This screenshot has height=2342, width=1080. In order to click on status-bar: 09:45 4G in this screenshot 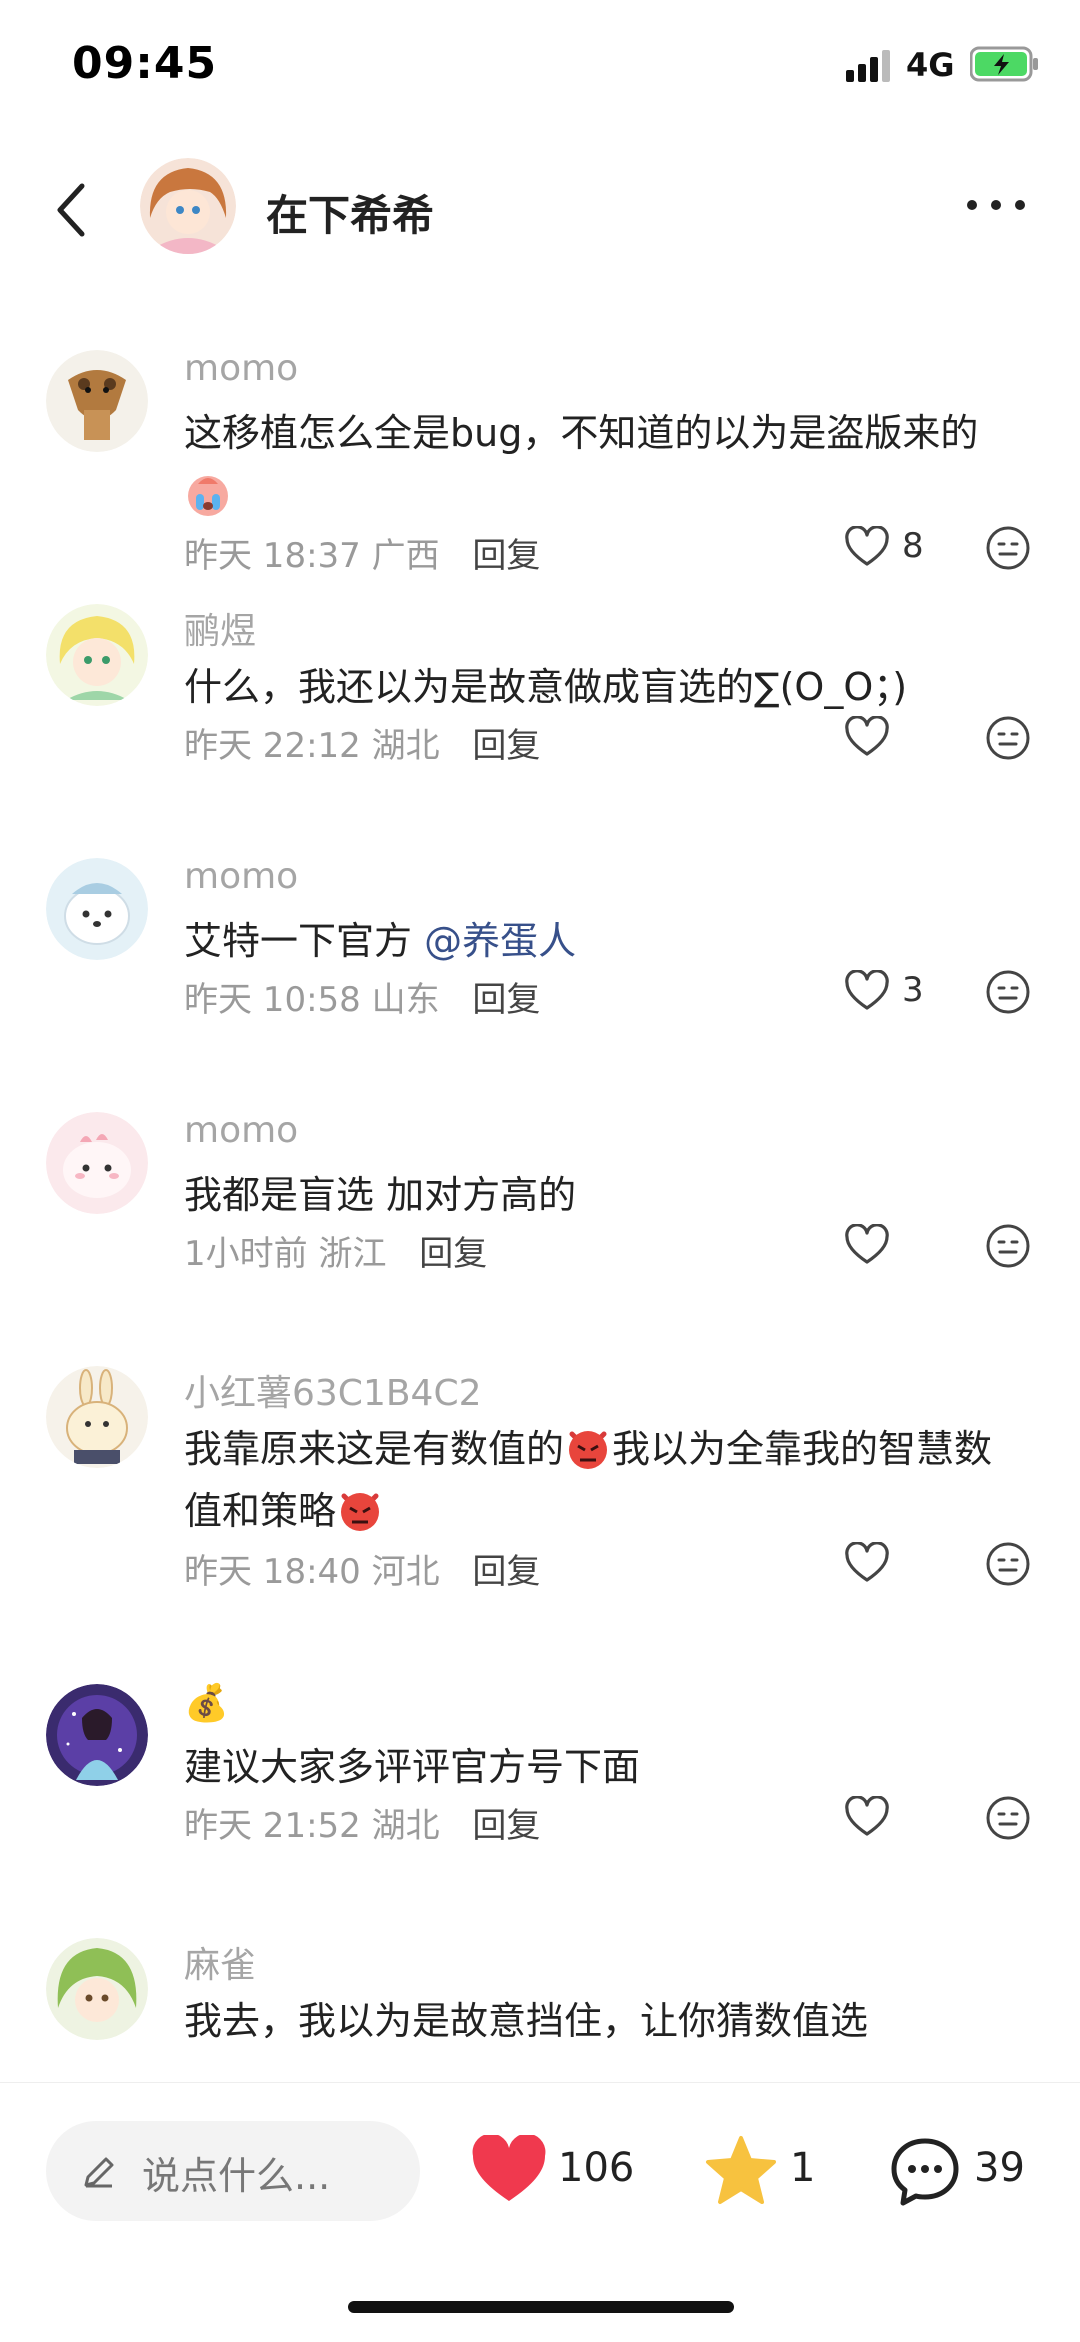, I will do `click(540, 65)`.